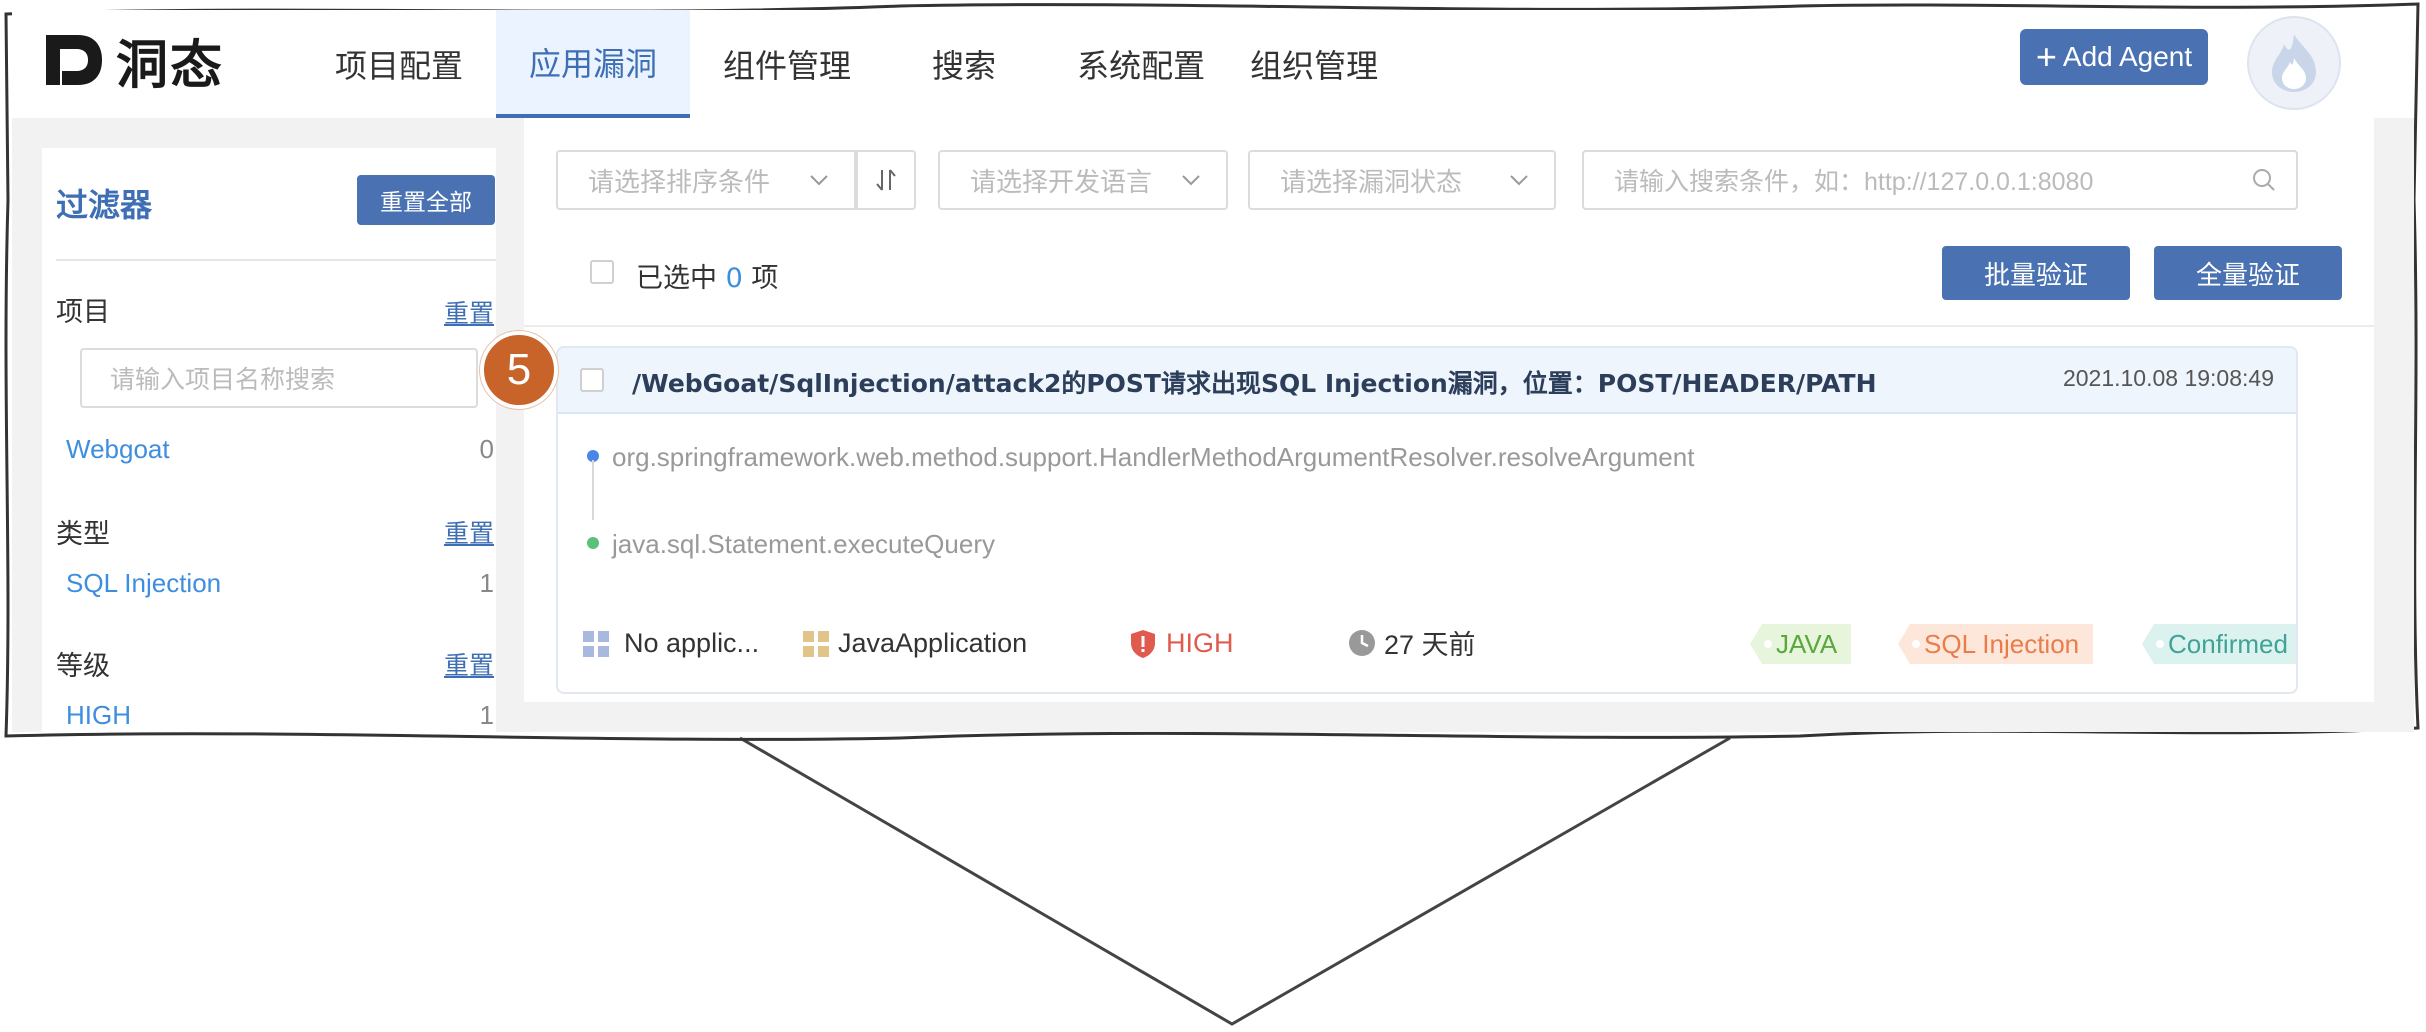 Image resolution: width=2426 pixels, height=1032 pixels. What do you see at coordinates (1143, 643) in the screenshot?
I see `shield-alert-icon` at bounding box center [1143, 643].